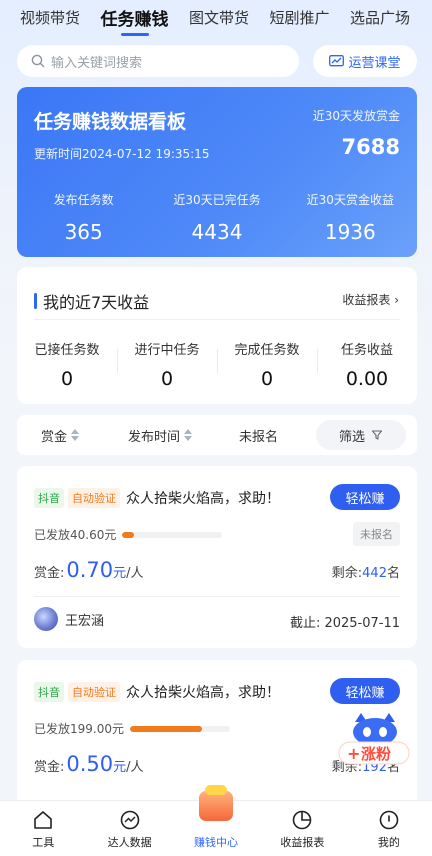 Image resolution: width=432 pixels, height=856 pixels. Describe the element at coordinates (83, 200) in the screenshot. I see `stat-label: 发布任务数` at that location.